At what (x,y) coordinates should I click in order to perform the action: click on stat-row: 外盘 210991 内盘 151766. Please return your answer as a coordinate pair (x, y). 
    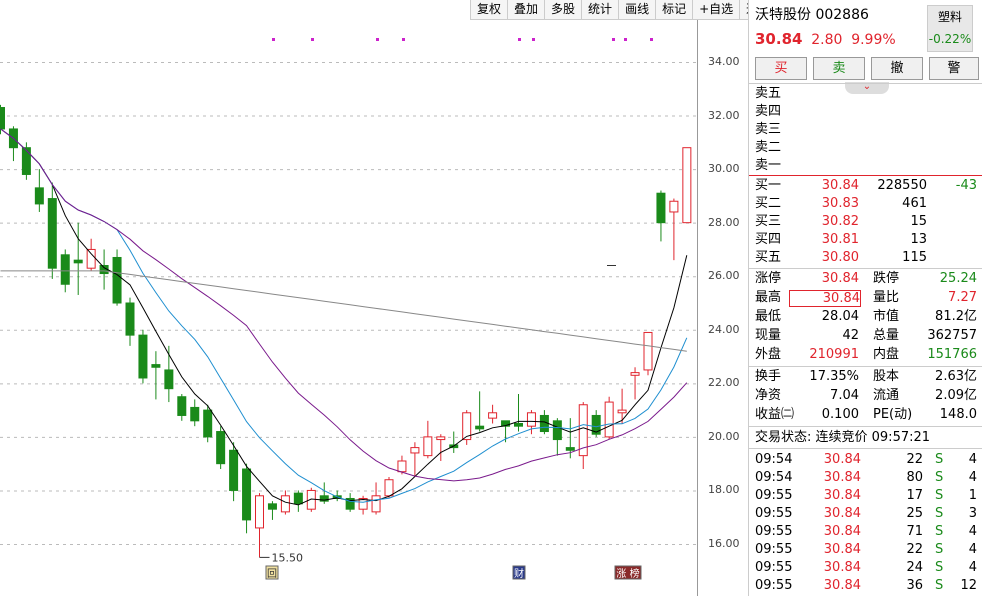
    Looking at the image, I should click on (865, 355).